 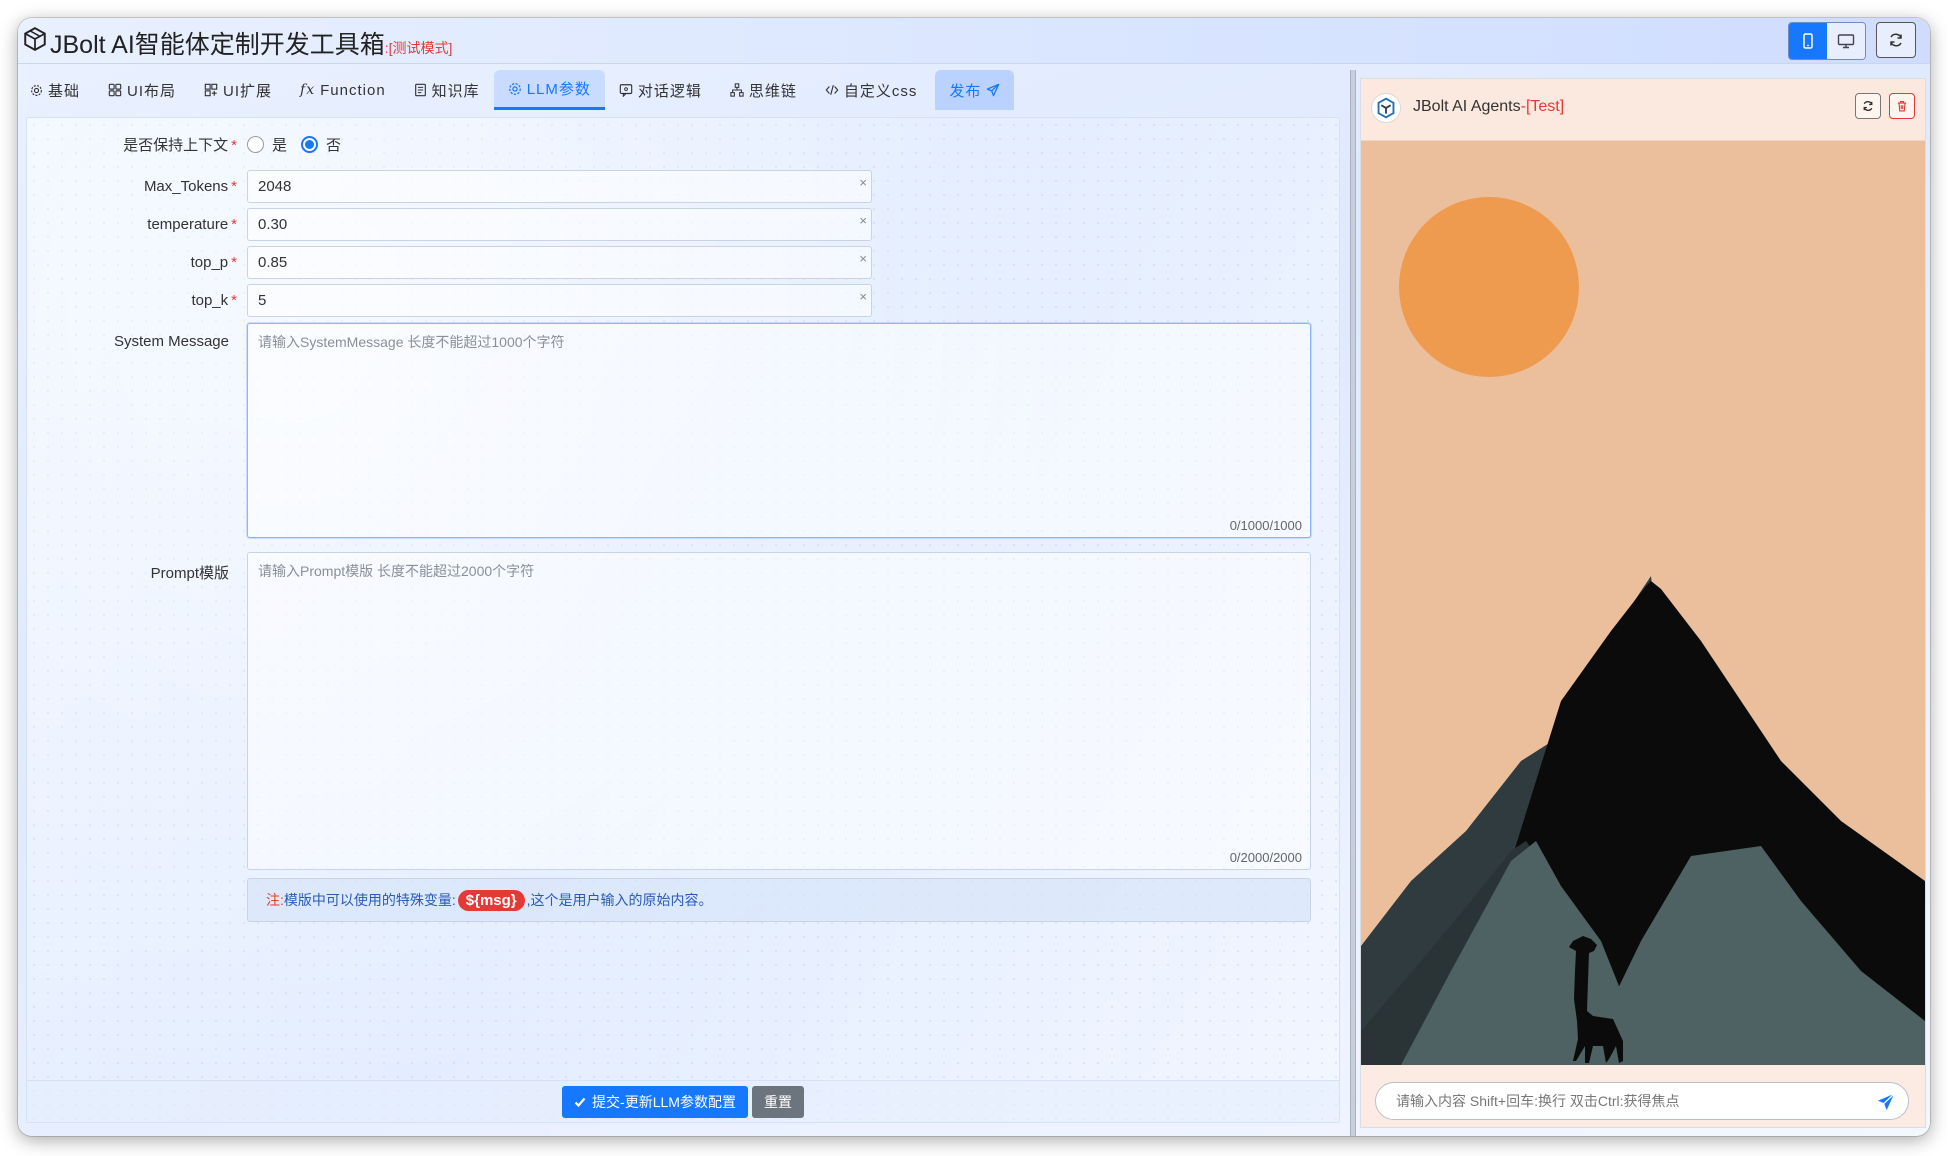 I want to click on device-toggle, so click(x=1827, y=41).